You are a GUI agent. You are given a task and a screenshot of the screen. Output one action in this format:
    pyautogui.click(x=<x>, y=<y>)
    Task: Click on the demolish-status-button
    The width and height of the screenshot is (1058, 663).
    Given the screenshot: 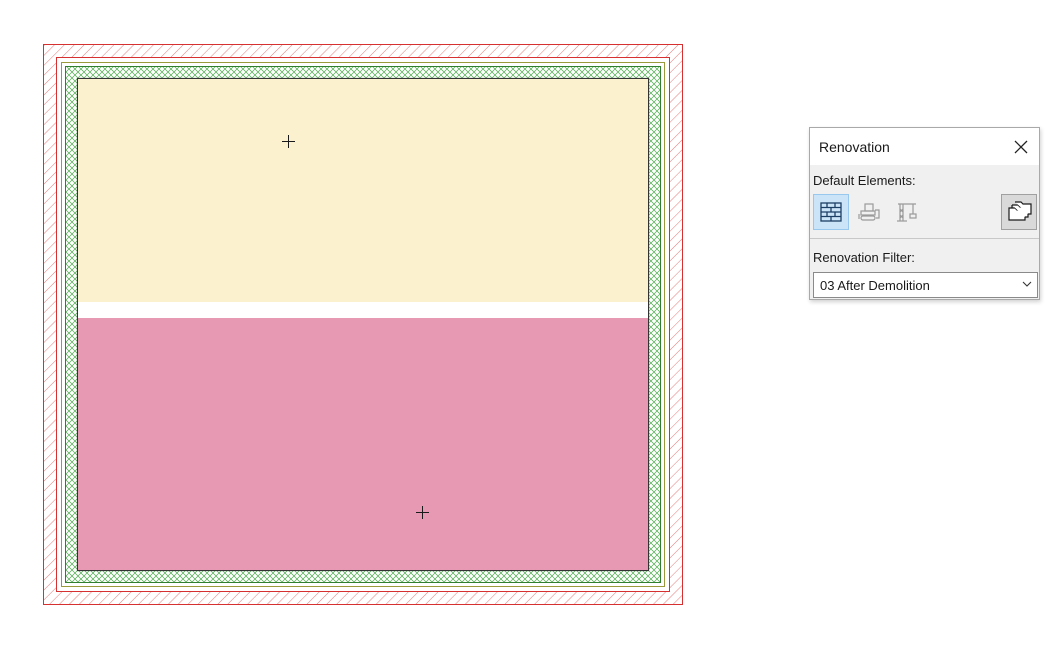 What is the action you would take?
    pyautogui.click(x=869, y=212)
    